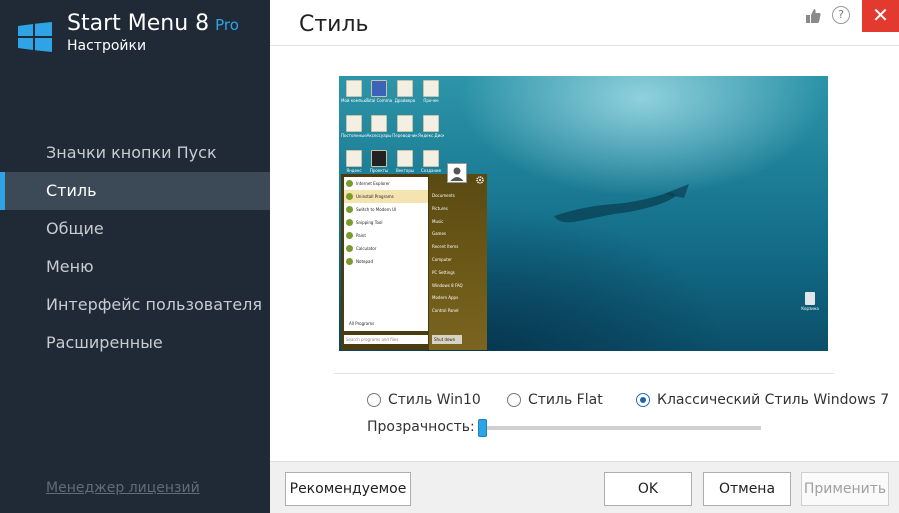 The width and height of the screenshot is (899, 513). Describe the element at coordinates (386, 222) in the screenshot. I see `list-item: Snipping Tool` at that location.